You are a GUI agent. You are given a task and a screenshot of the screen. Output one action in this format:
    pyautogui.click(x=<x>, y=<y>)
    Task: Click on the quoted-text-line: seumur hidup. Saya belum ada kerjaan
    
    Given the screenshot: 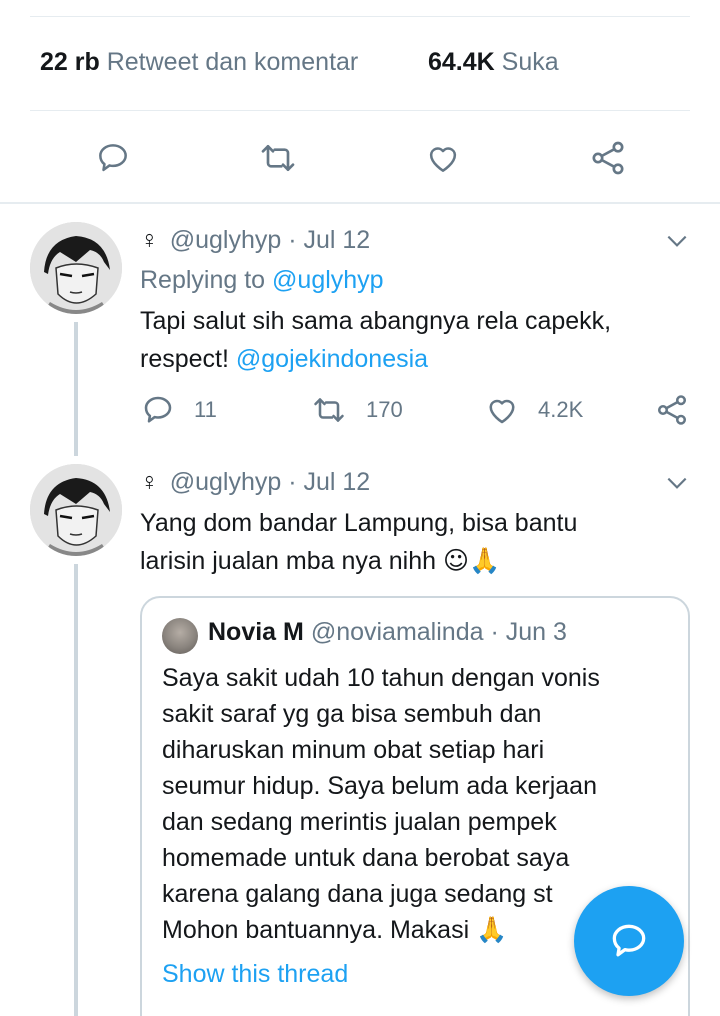 What is the action you would take?
    pyautogui.click(x=379, y=786)
    